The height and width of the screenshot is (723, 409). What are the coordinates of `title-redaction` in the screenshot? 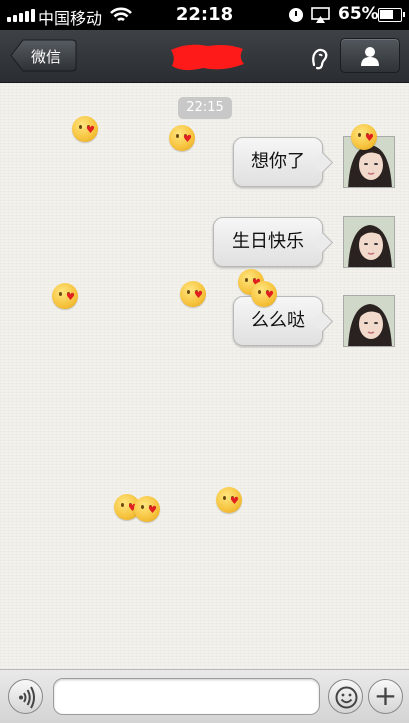 It's located at (207, 57).